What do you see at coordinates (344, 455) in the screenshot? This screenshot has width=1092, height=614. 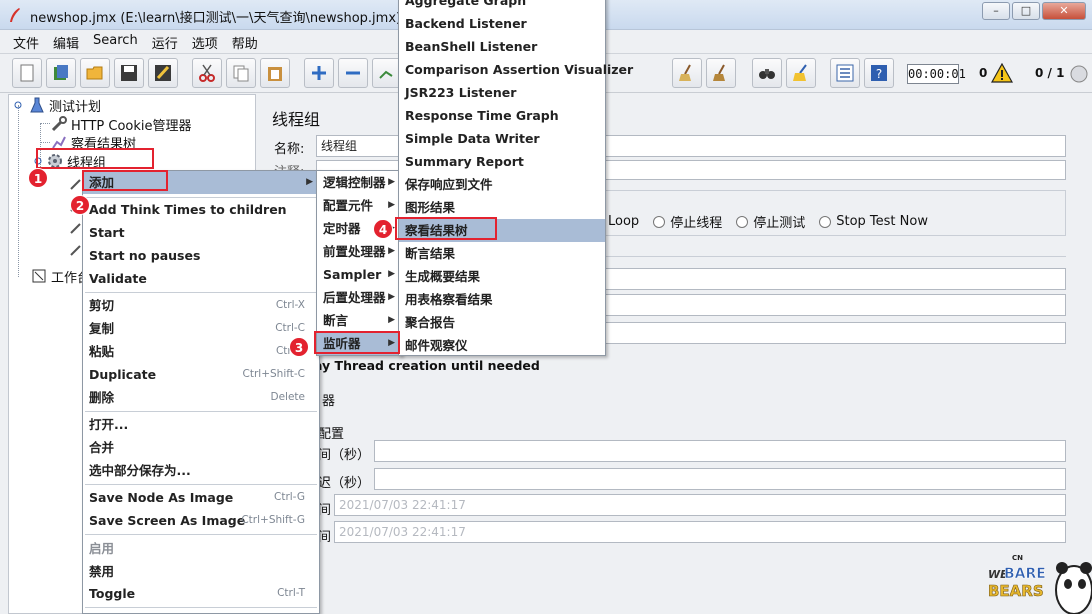 I see `duration-label: 间（秒）` at bounding box center [344, 455].